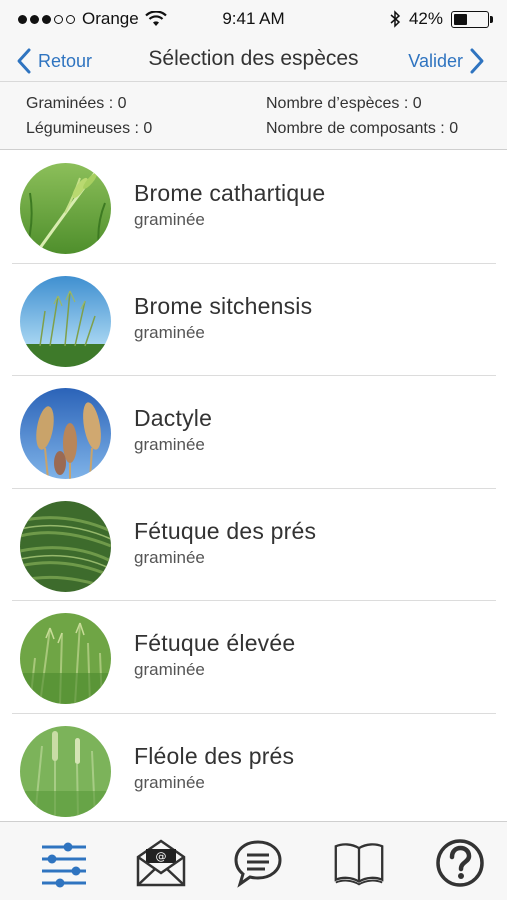 The image size is (507, 900). Describe the element at coordinates (65, 208) in the screenshot. I see `brome-cathartique-photo` at that location.